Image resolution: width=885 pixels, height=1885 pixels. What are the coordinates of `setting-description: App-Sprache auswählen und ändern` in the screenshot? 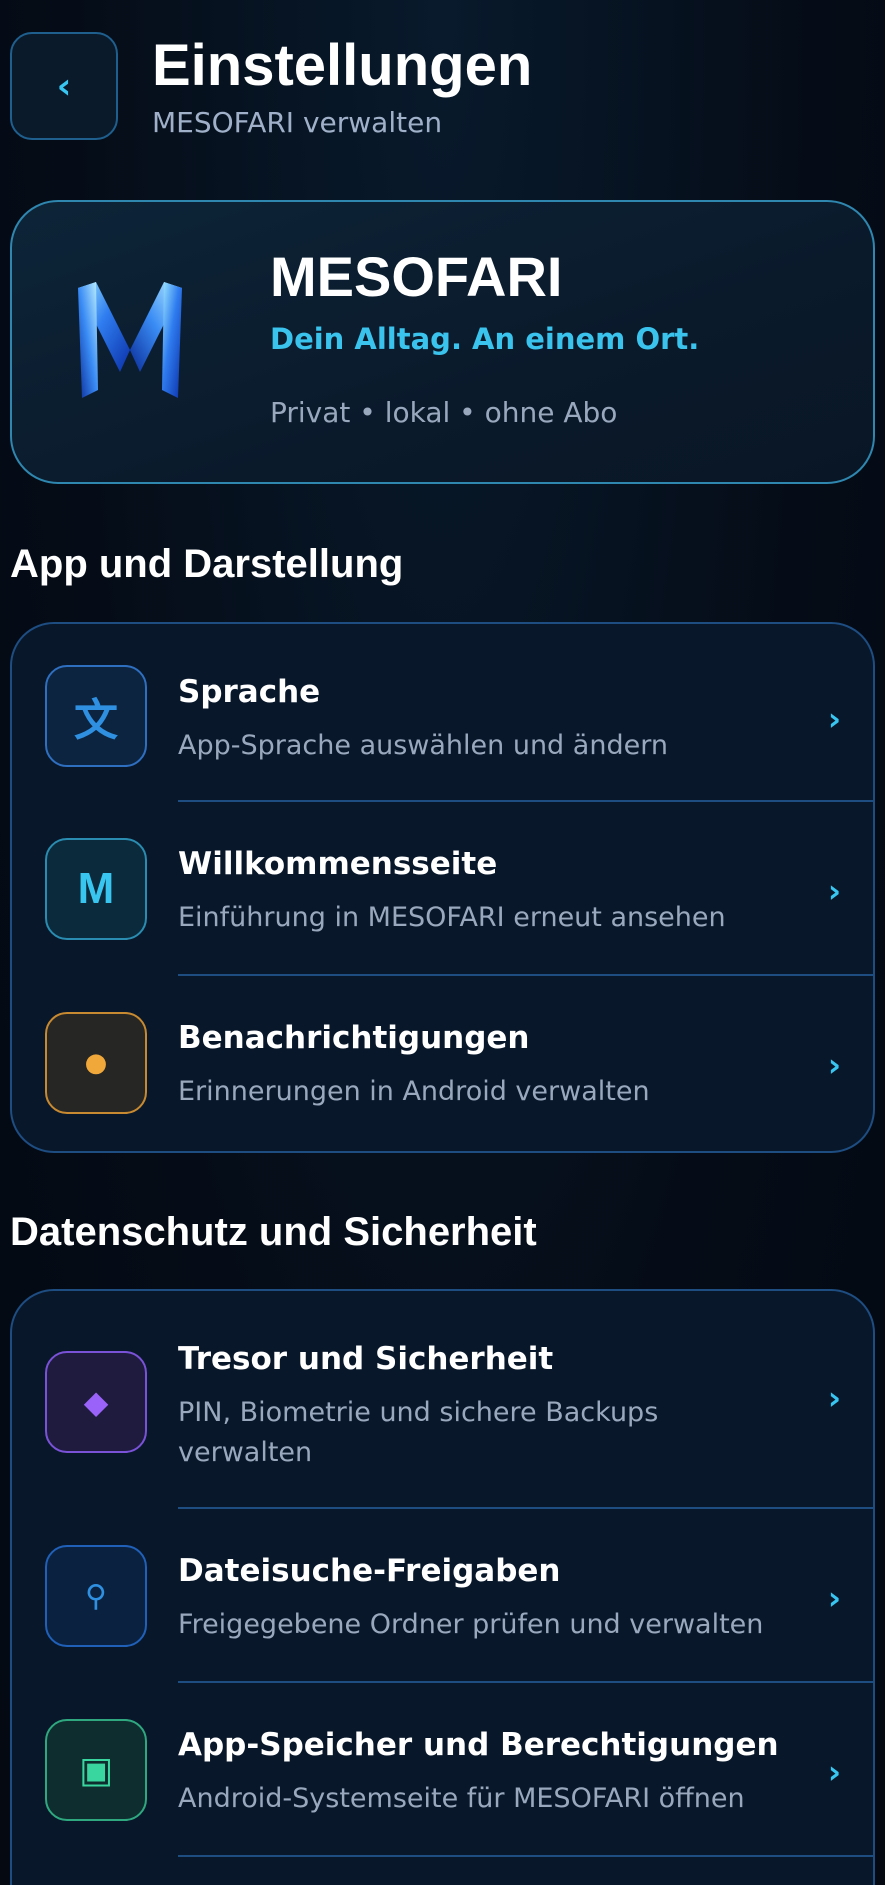 It's located at (423, 745).